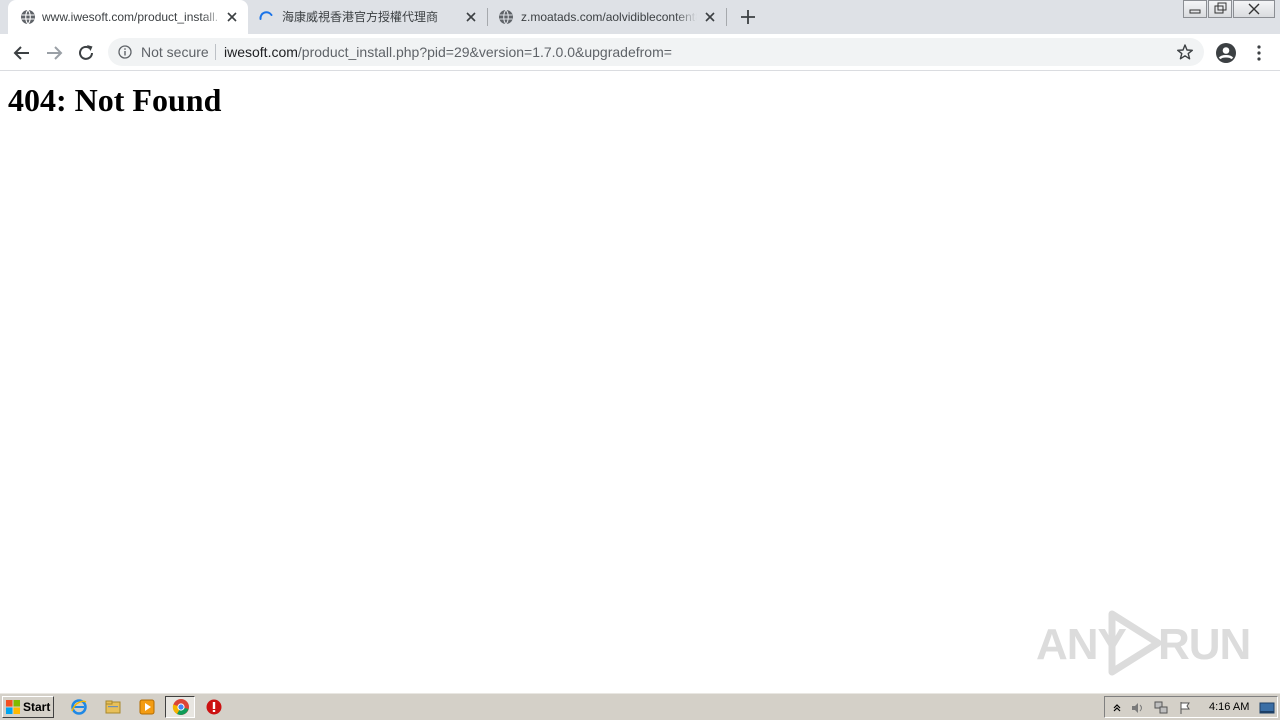 This screenshot has height=720, width=1280. Describe the element at coordinates (175, 52) in the screenshot. I see `security-label: Not secure` at that location.